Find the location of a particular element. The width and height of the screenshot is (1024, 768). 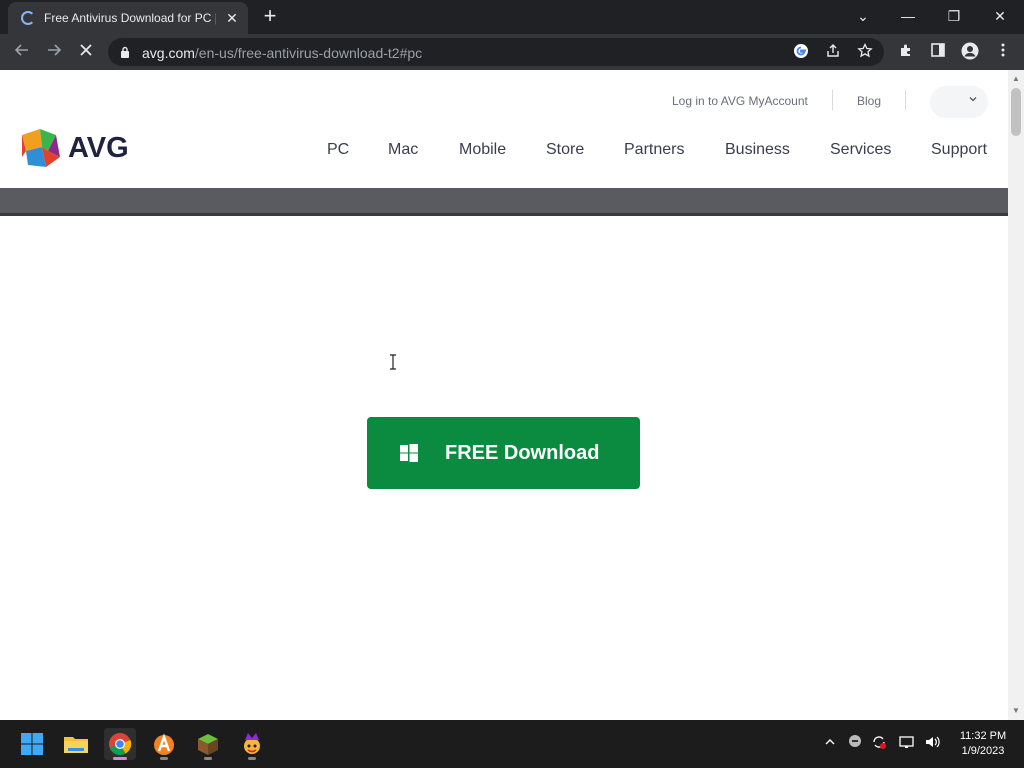

scroll-down-icon: ▼ is located at coordinates (1016, 710).